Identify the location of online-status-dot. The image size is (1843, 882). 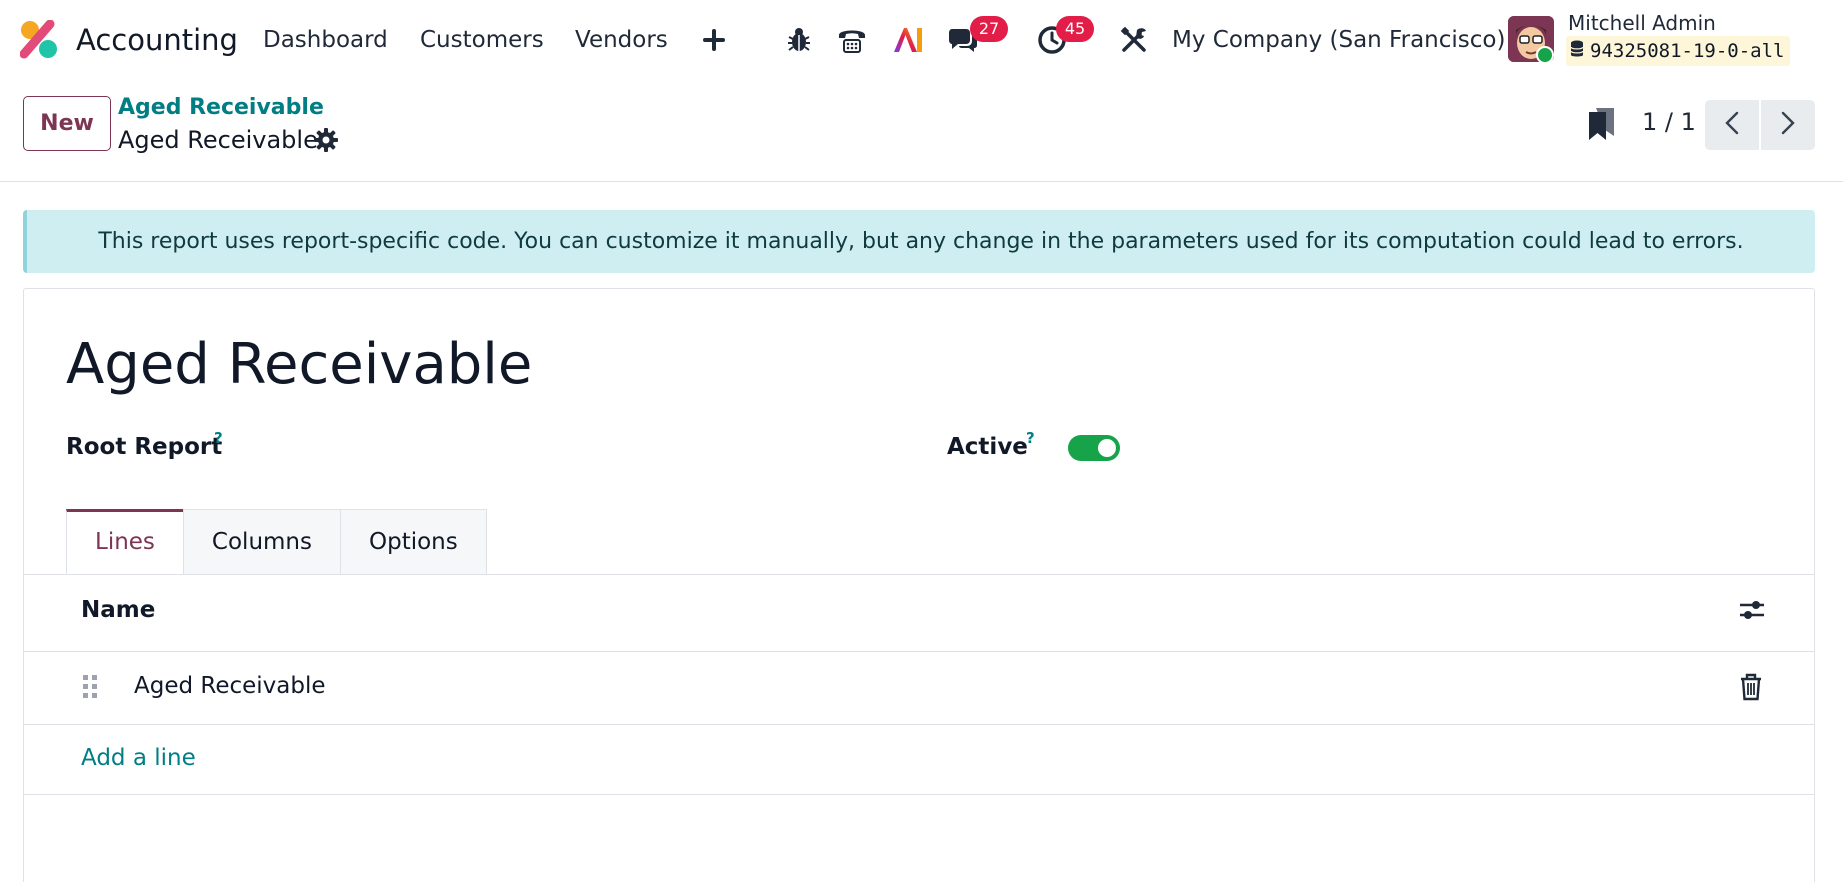
(1545, 55).